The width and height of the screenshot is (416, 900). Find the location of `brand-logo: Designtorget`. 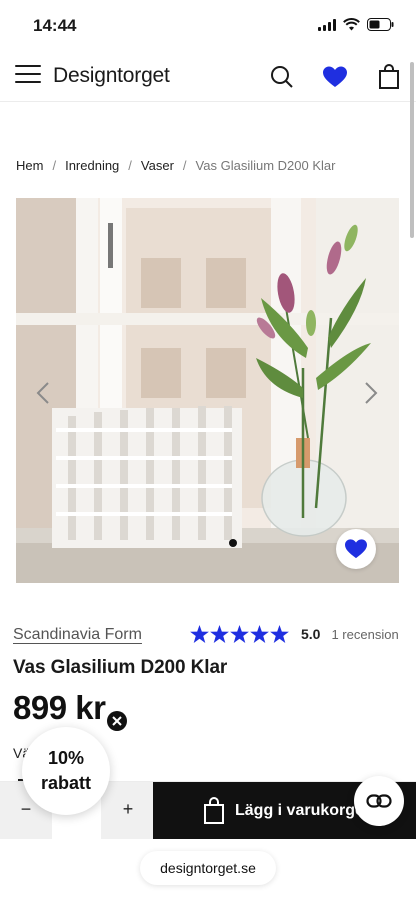

brand-logo: Designtorget is located at coordinates (111, 76).